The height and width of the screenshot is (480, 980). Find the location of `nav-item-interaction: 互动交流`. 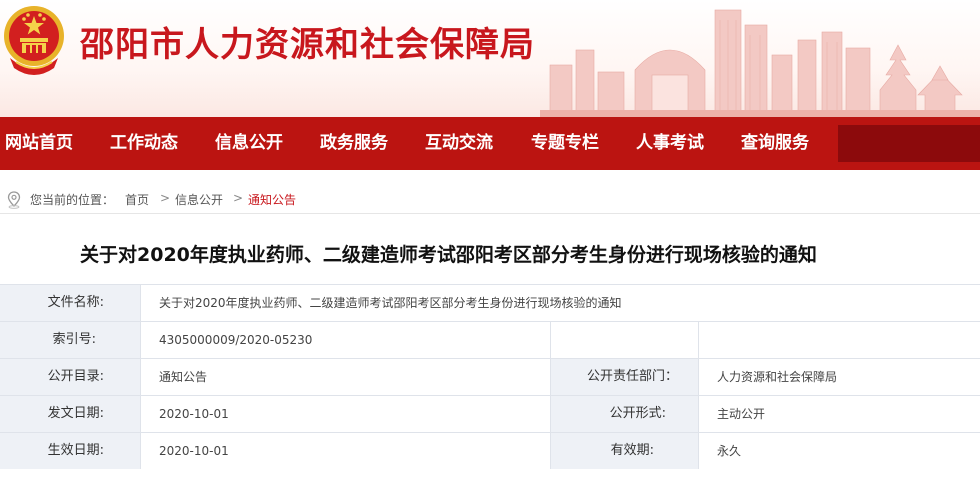

nav-item-interaction: 互动交流 is located at coordinates (459, 143).